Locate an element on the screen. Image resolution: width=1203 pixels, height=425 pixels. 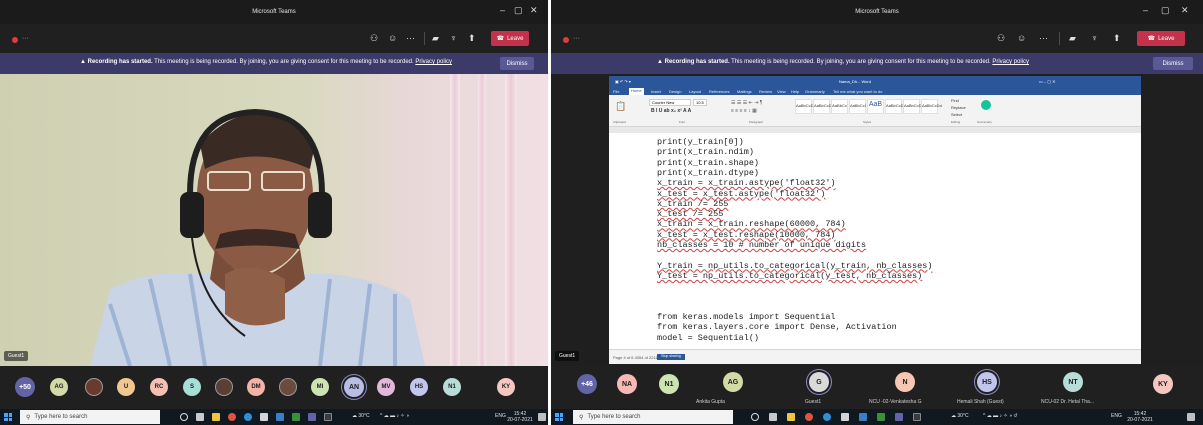
minimize-icon: – is located at coordinates (1145, 10).